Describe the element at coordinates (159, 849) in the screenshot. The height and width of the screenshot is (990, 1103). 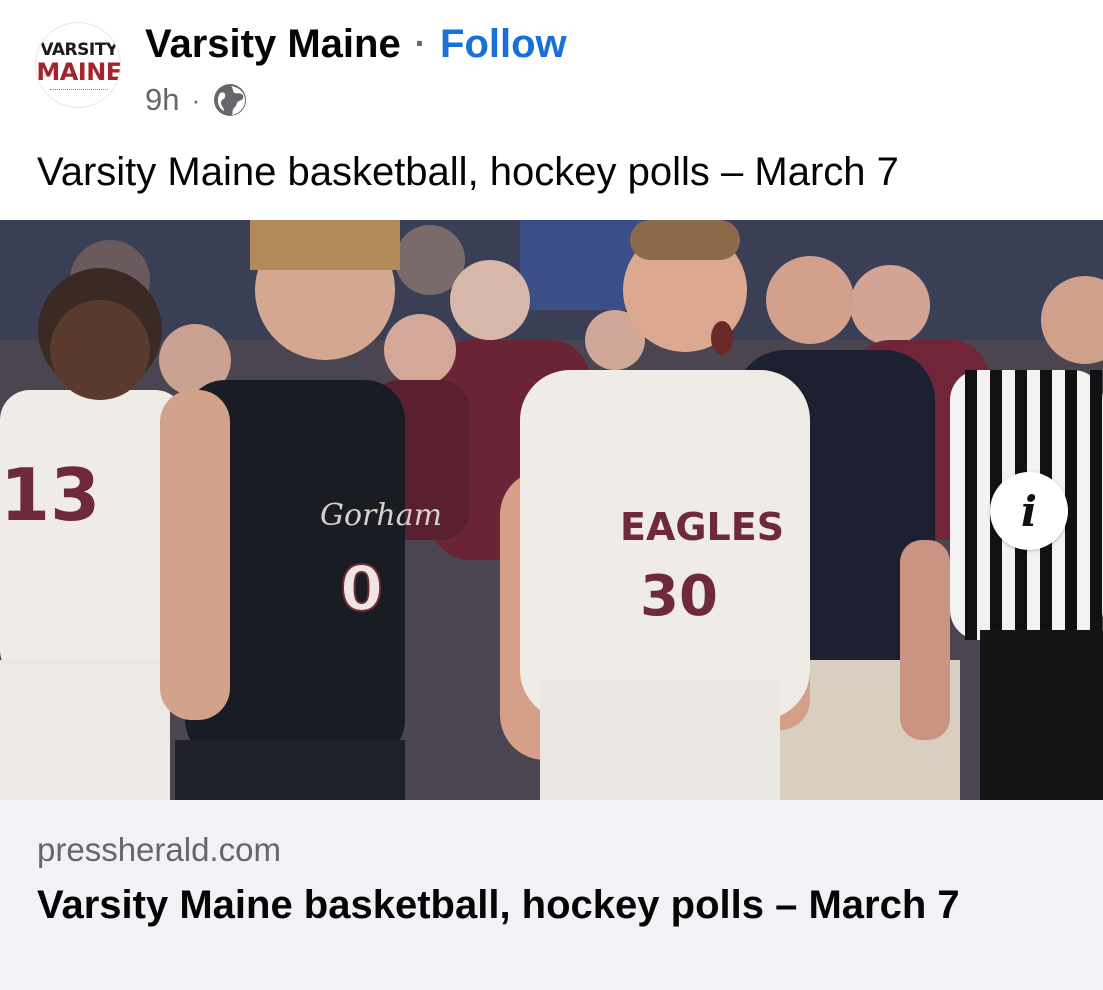
I see `link-domain: pressherald.com` at that location.